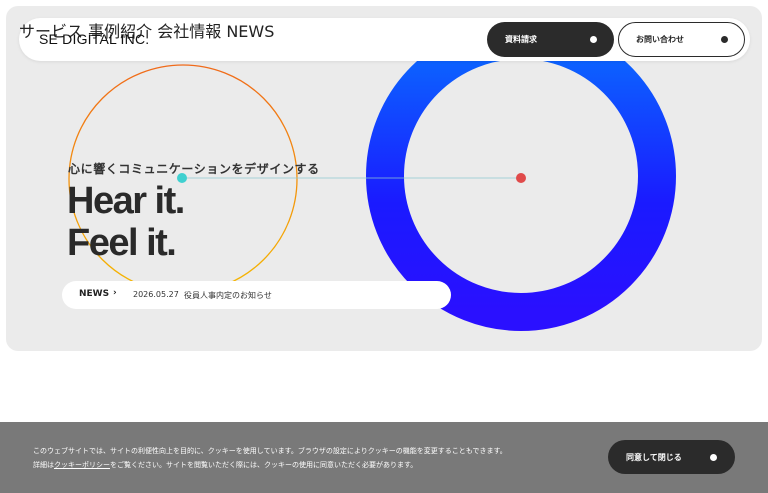 This screenshot has width=768, height=493. Describe the element at coordinates (156, 294) in the screenshot. I see `news-date: 2026.05.27` at that location.